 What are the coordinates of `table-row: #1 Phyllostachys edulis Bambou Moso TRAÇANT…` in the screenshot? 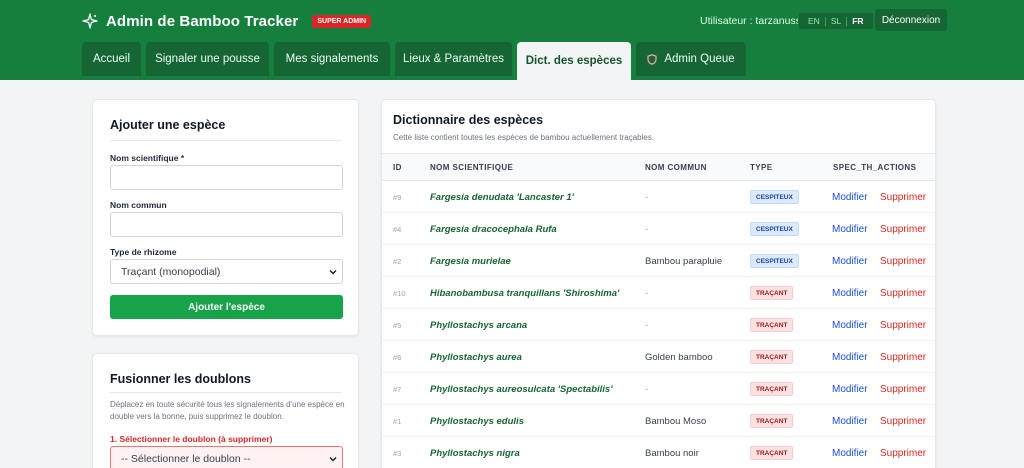 It's located at (658, 421).